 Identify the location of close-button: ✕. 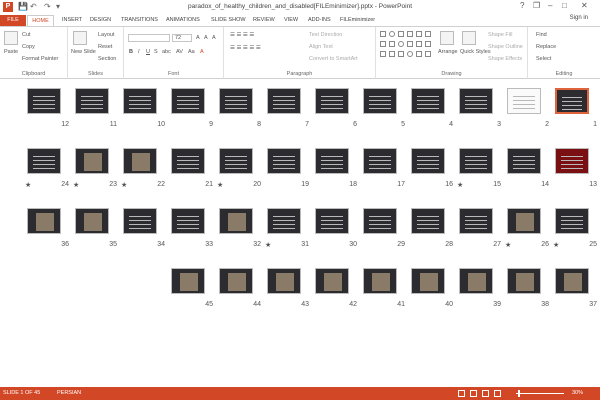
(584, 5).